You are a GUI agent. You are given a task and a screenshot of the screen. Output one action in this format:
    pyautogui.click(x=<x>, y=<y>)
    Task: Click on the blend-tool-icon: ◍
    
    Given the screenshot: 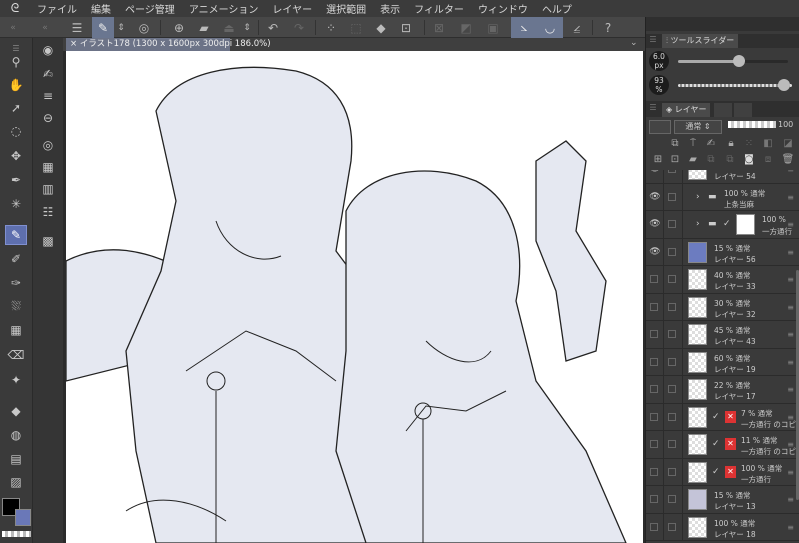 What is the action you would take?
    pyautogui.click(x=16, y=435)
    